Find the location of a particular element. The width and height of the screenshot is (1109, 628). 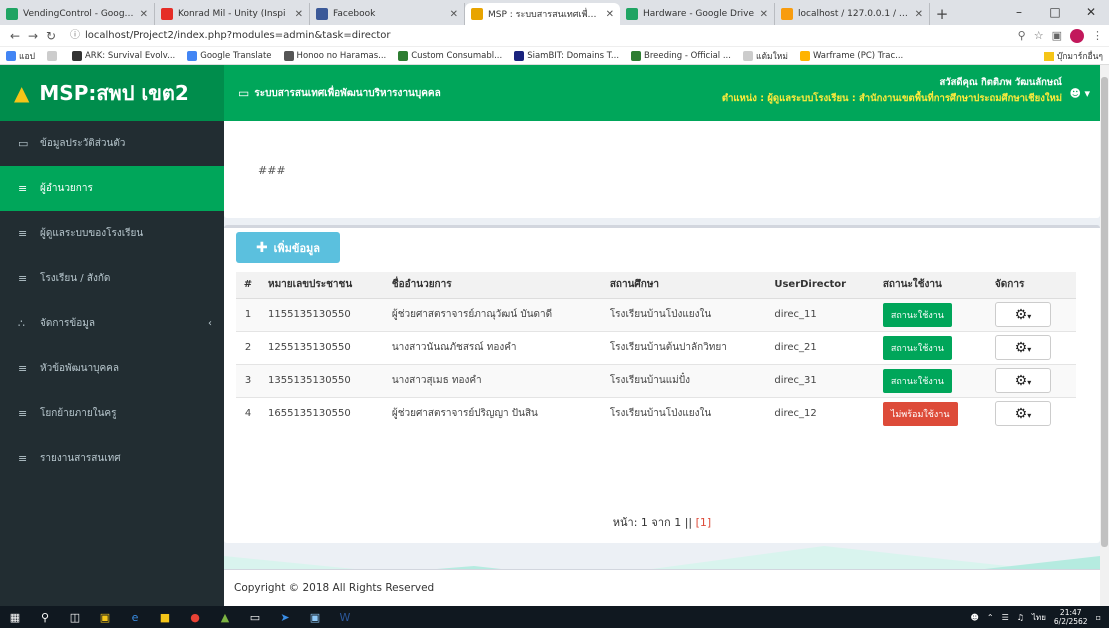

notification-icon: ▫ is located at coordinates (1098, 617).